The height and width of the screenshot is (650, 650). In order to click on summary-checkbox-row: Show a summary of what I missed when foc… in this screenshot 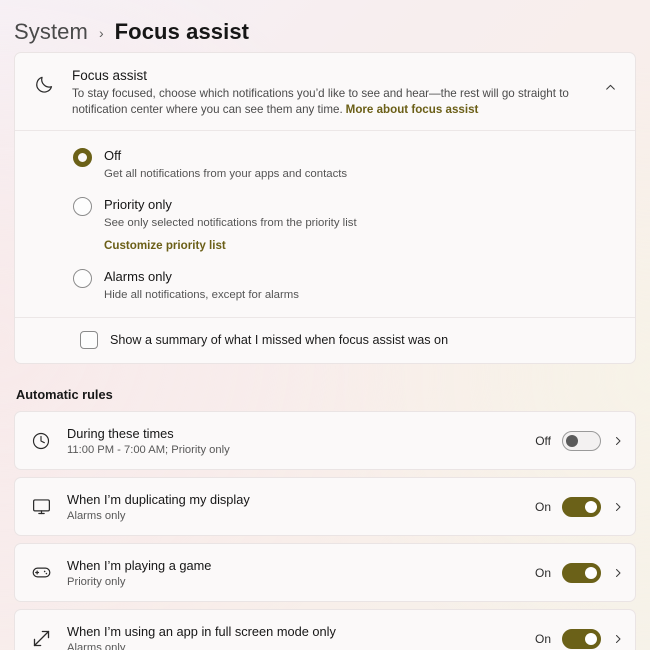, I will do `click(325, 340)`.